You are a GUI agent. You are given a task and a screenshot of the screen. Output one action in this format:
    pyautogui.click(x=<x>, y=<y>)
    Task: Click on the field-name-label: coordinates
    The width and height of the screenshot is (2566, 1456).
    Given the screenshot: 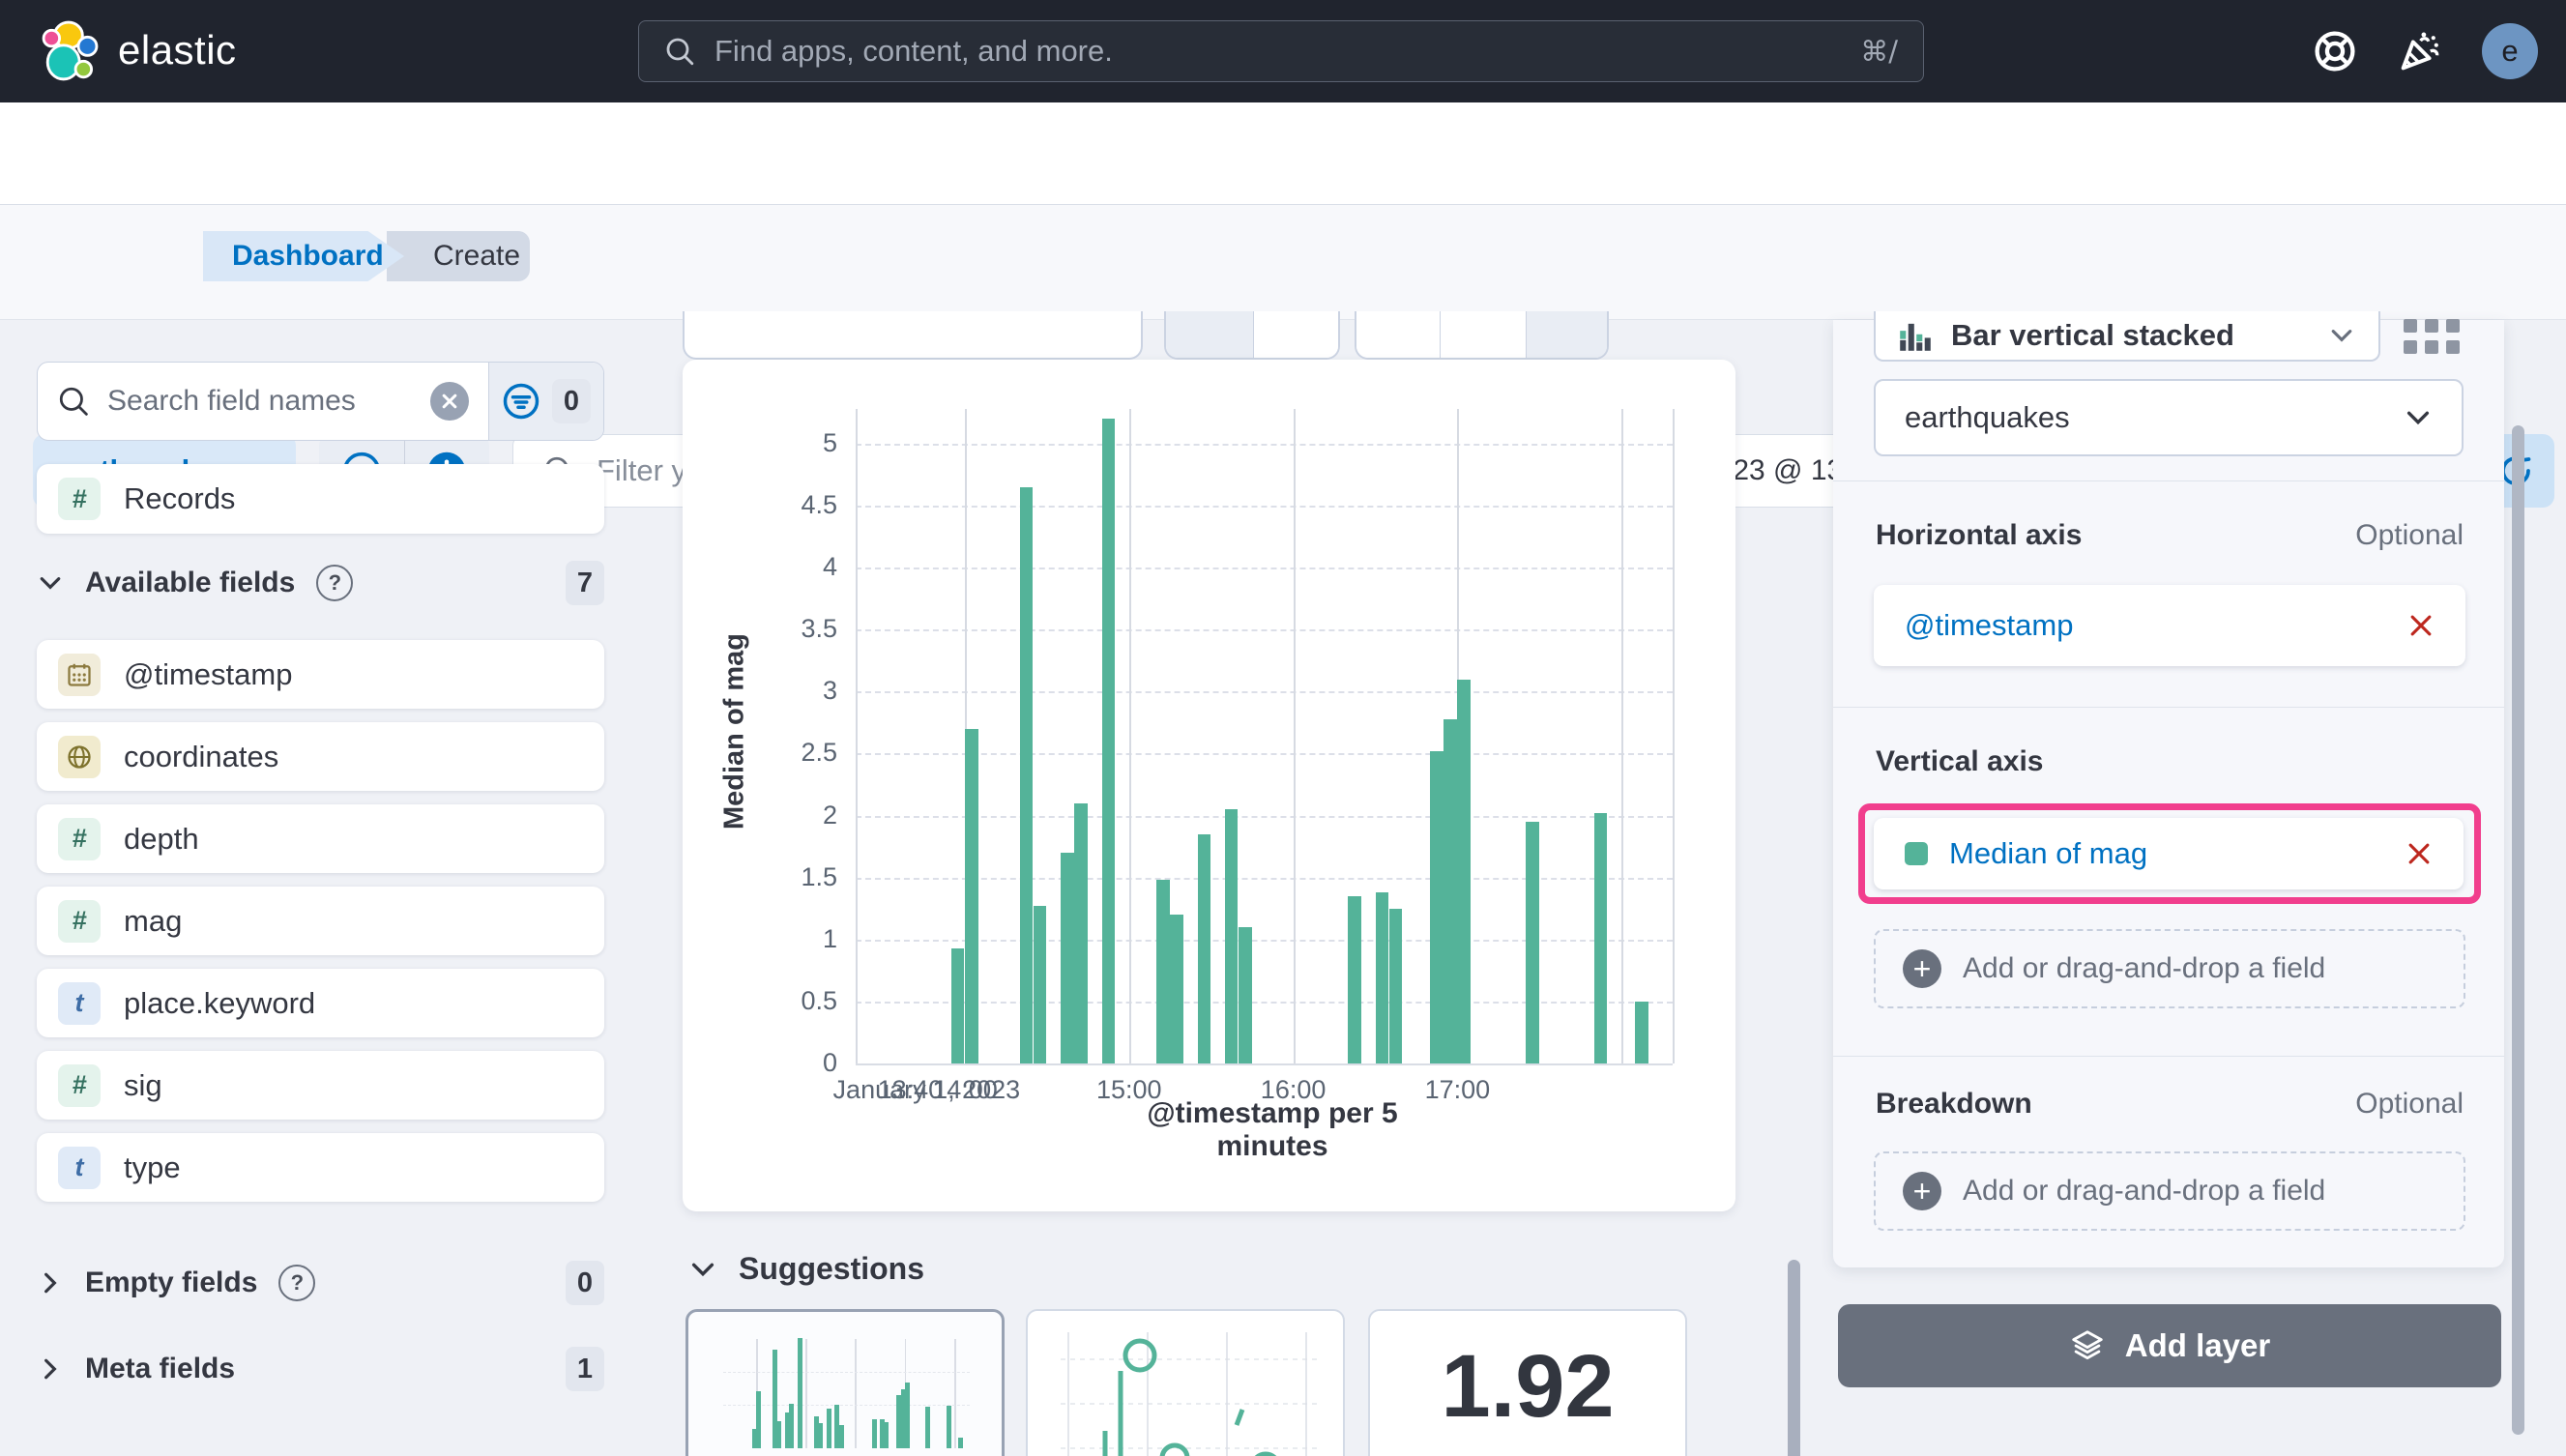 What is the action you would take?
    pyautogui.click(x=201, y=756)
    